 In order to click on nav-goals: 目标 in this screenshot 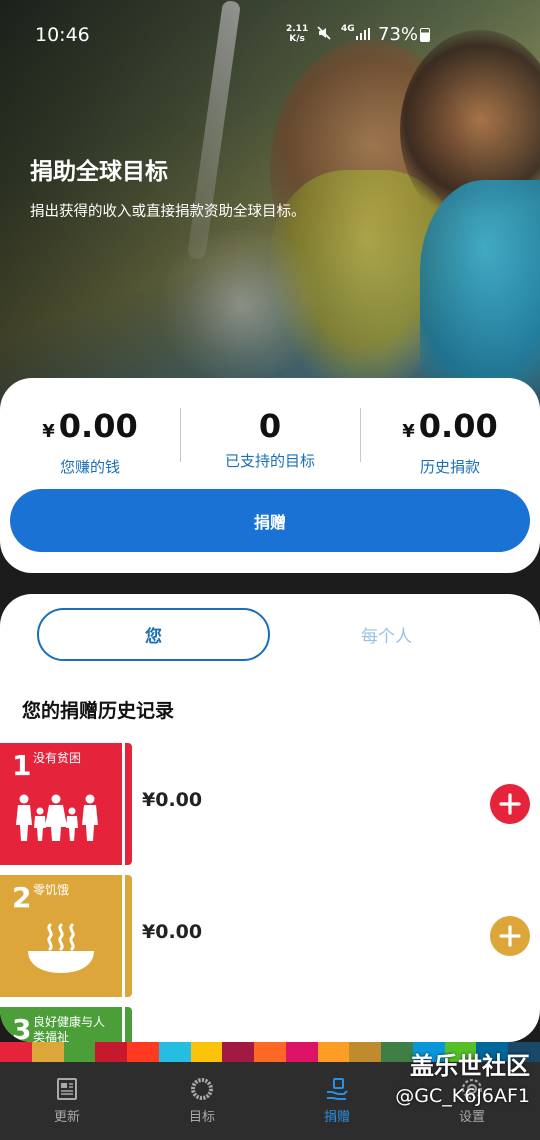, I will do `click(202, 1100)`.